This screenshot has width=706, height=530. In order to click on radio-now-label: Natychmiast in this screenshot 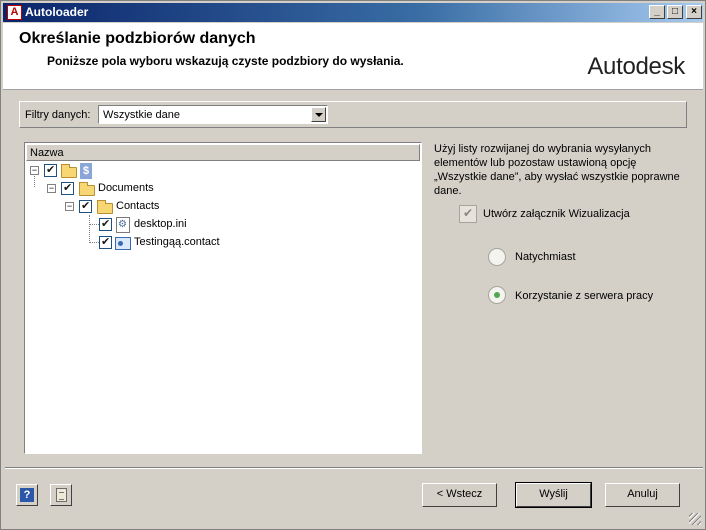, I will do `click(545, 257)`.